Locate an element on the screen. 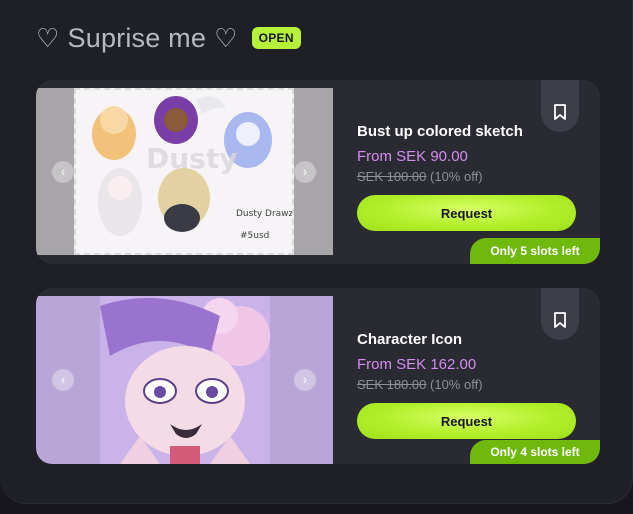 The width and height of the screenshot is (633, 514). artwork-image is located at coordinates (185, 380).